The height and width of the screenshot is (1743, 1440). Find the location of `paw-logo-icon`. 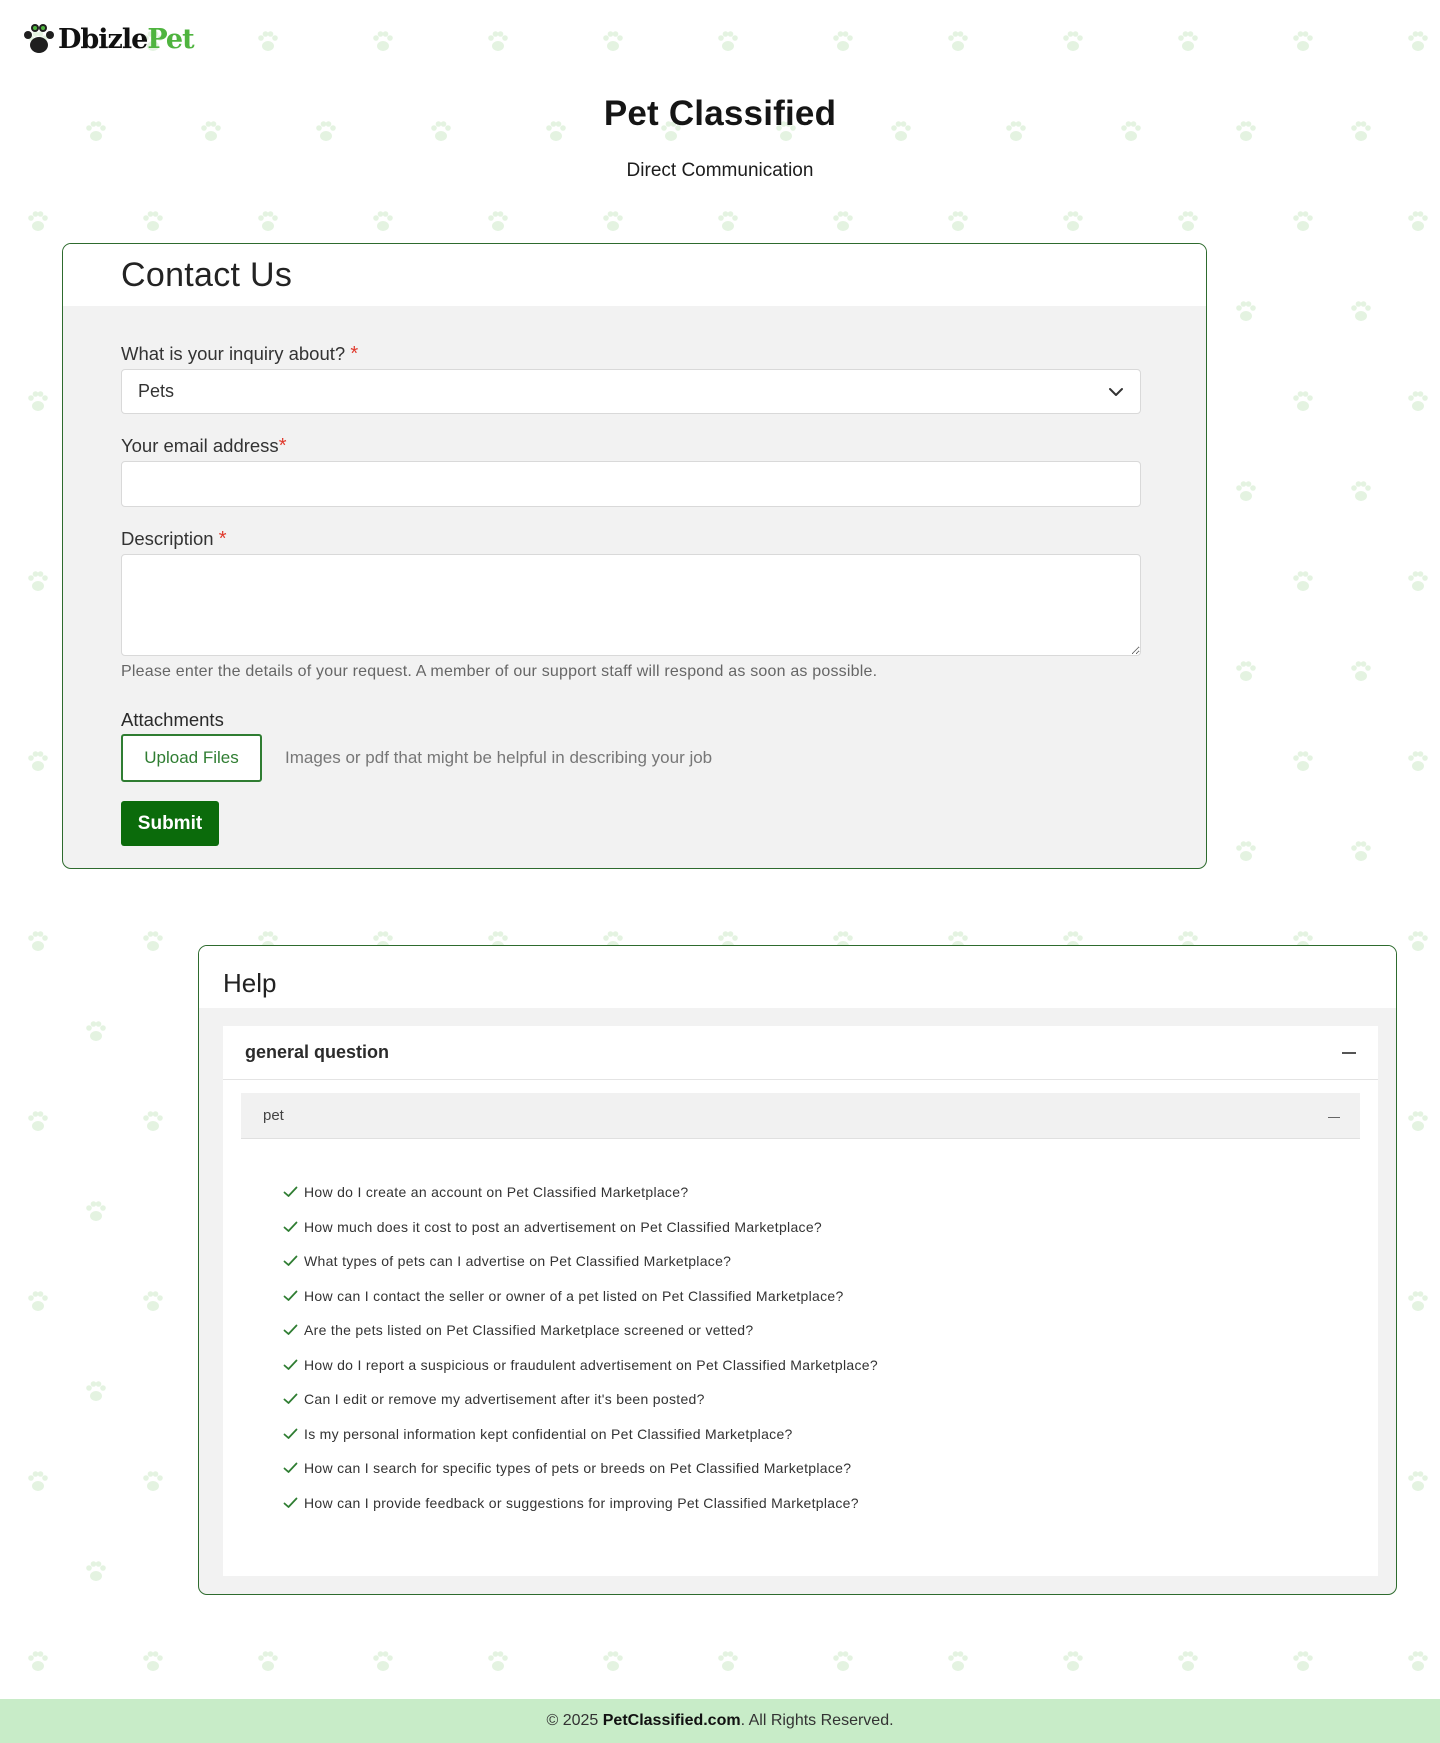

paw-logo-icon is located at coordinates (39, 38).